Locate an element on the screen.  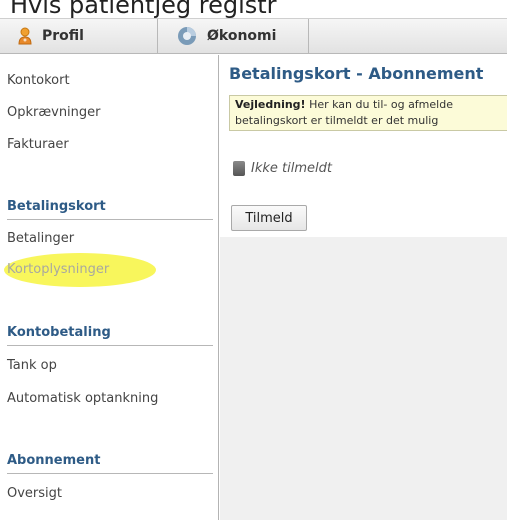
clipped-text: Hvis patientjeg registr is located at coordinates (143, 9).